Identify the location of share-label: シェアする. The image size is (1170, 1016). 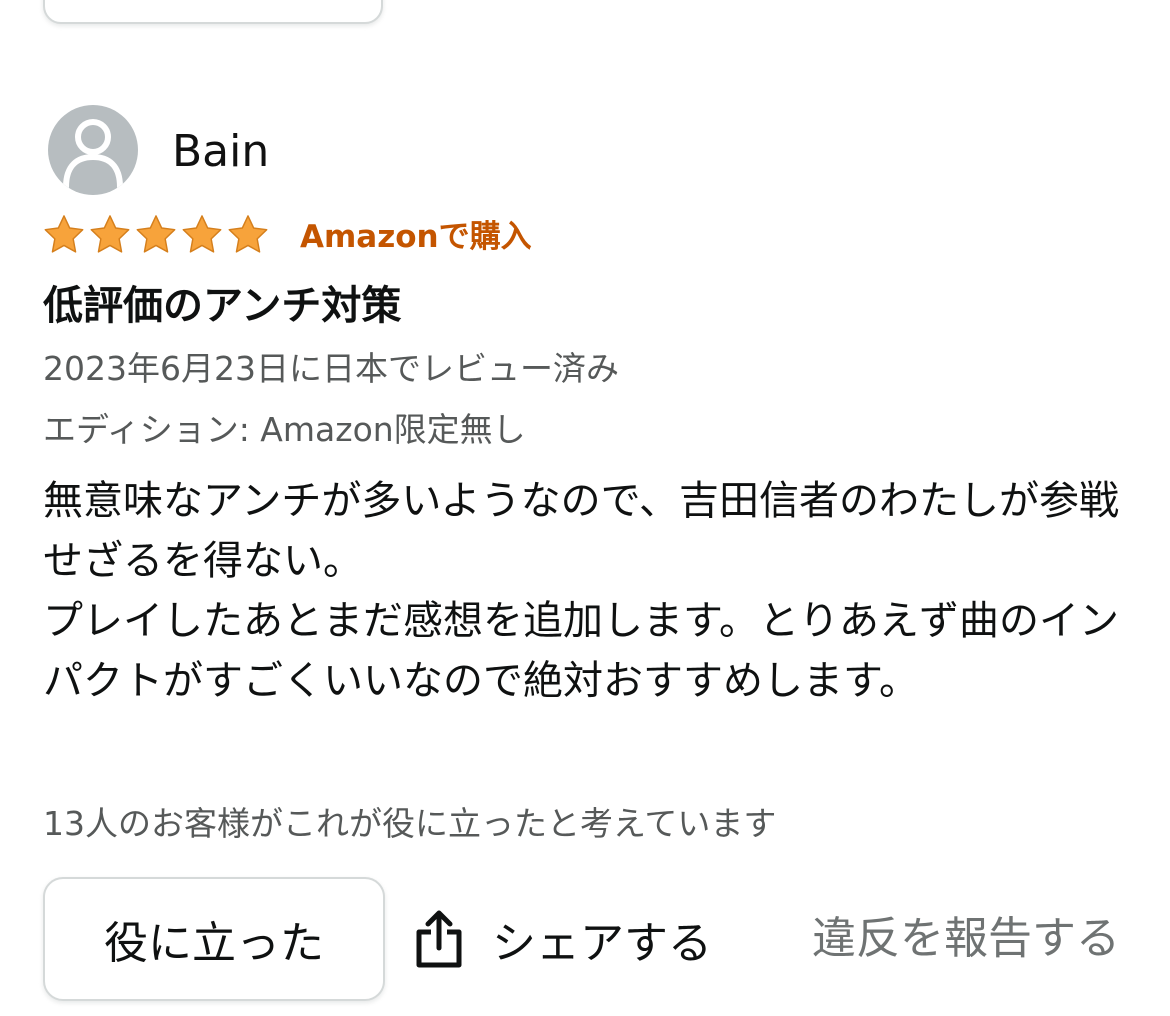
(602, 943).